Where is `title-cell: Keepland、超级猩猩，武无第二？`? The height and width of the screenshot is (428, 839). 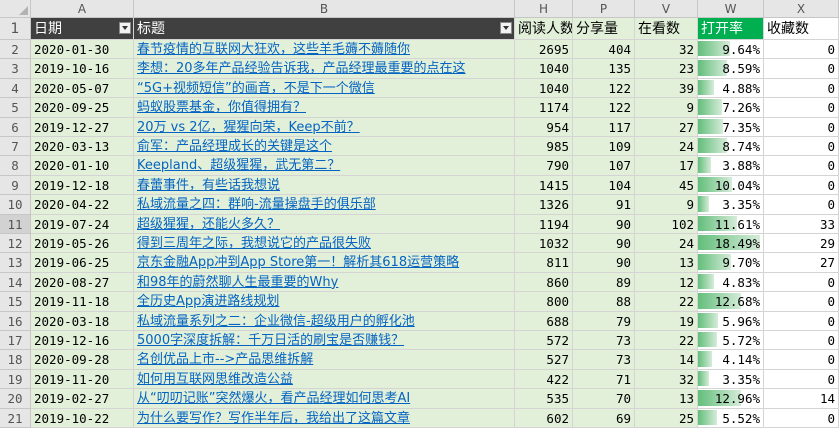 title-cell: Keepland、超级猩猩，武无第二？ is located at coordinates (324, 166).